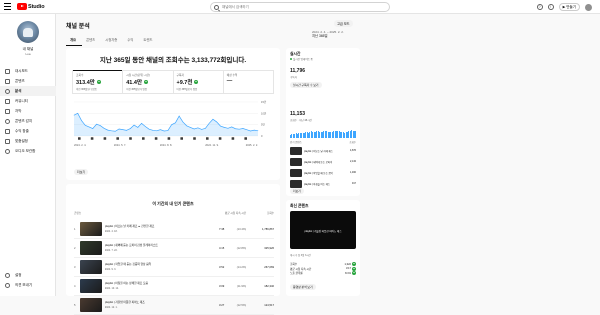  What do you see at coordinates (323, 269) in the screenshot?
I see `latest-stats: 조회수 1,322 평균 시청 지속 시간 3:17 노출 클릭률 8.1%` at bounding box center [323, 269].